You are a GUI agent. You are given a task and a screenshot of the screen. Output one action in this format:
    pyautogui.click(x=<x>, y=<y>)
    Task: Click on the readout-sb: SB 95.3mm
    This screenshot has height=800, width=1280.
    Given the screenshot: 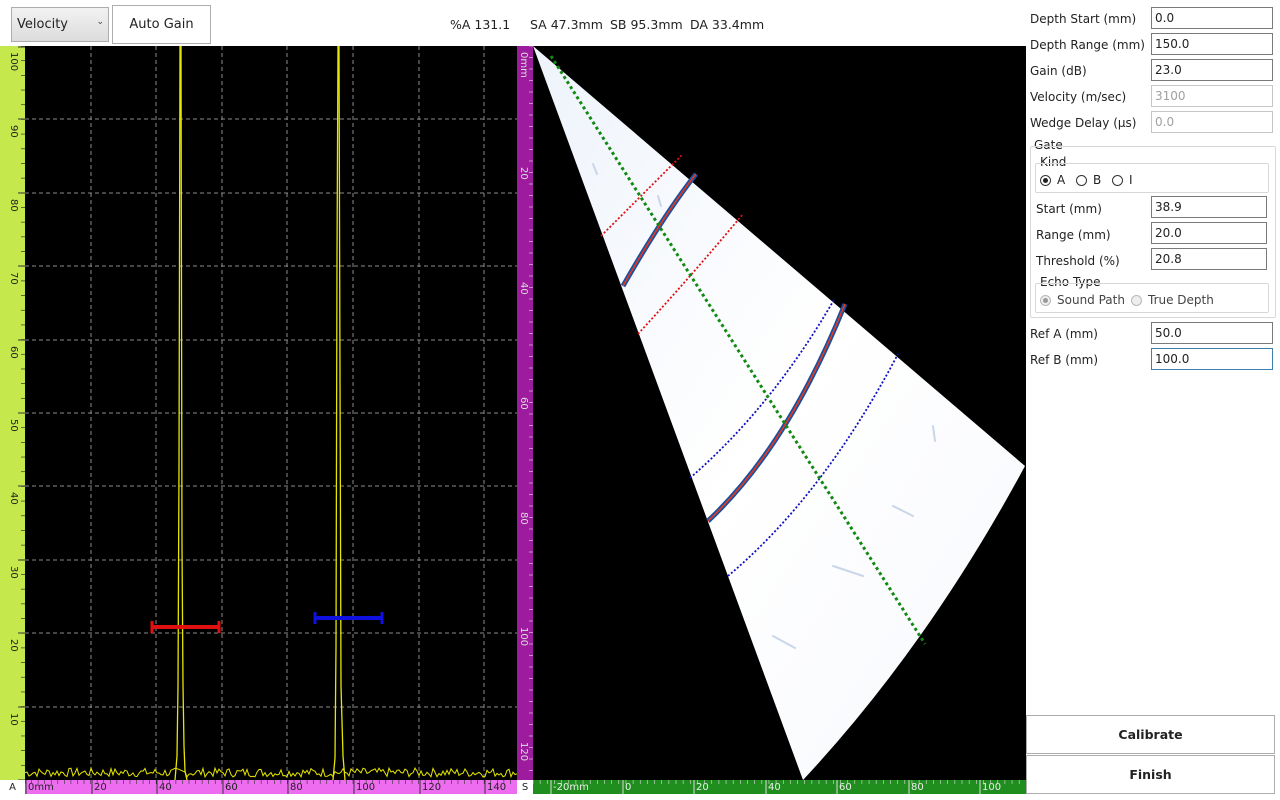 What is the action you would take?
    pyautogui.click(x=646, y=24)
    